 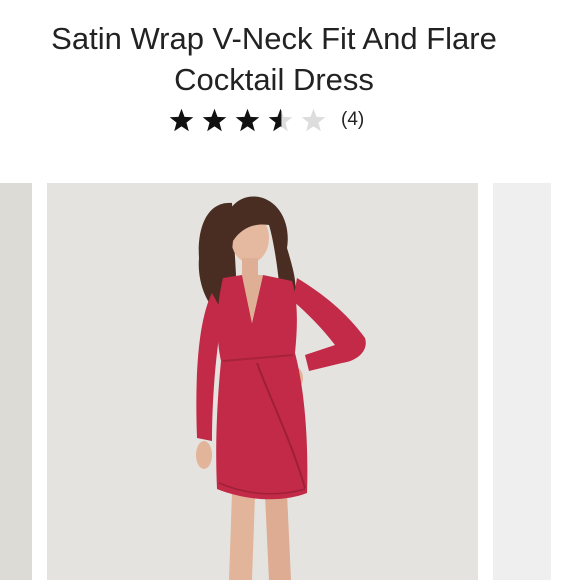 What do you see at coordinates (266, 120) in the screenshot?
I see `product-rating: (4)` at bounding box center [266, 120].